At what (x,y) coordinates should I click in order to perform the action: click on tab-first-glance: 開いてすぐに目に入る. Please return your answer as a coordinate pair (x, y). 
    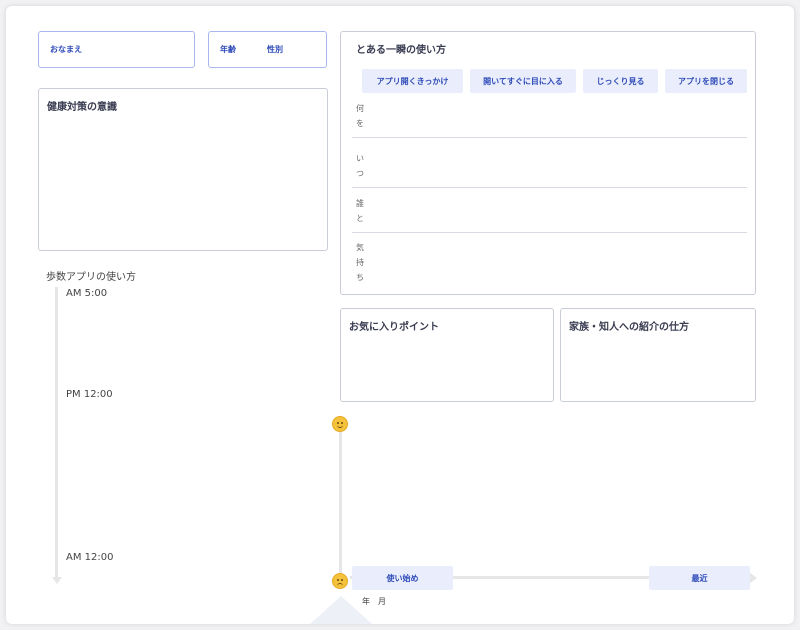
    Looking at the image, I should click on (523, 81).